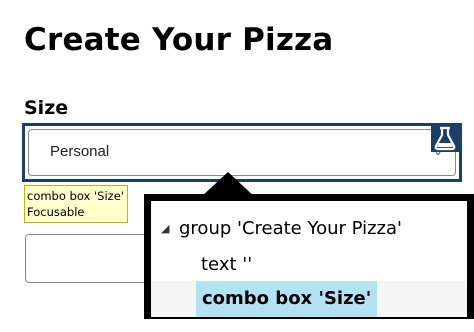 The height and width of the screenshot is (332, 474). I want to click on tree-item-label: group 'Create Your Pizza', so click(290, 228).